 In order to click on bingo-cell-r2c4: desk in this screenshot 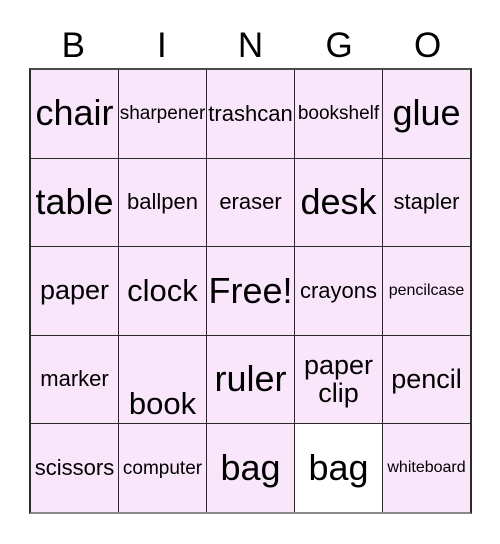, I will do `click(338, 202)`.